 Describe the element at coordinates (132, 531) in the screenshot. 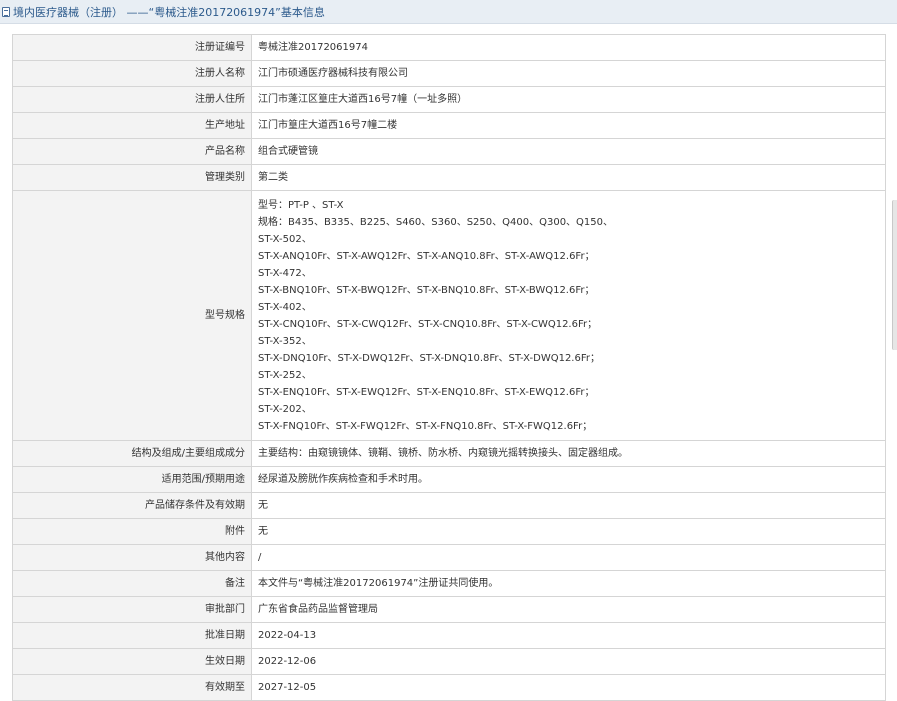

I see `field-label: 附件` at that location.